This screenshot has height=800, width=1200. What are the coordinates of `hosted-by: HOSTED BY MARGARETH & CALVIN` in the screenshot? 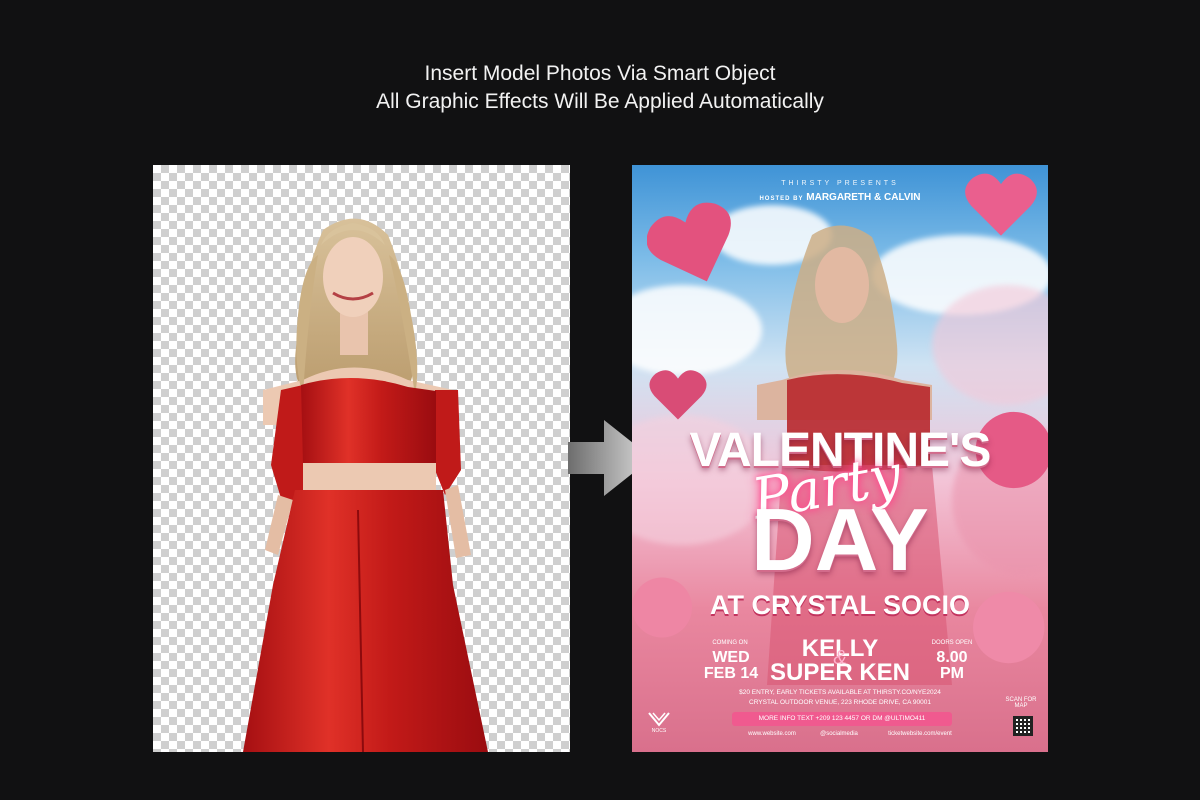 It's located at (840, 197).